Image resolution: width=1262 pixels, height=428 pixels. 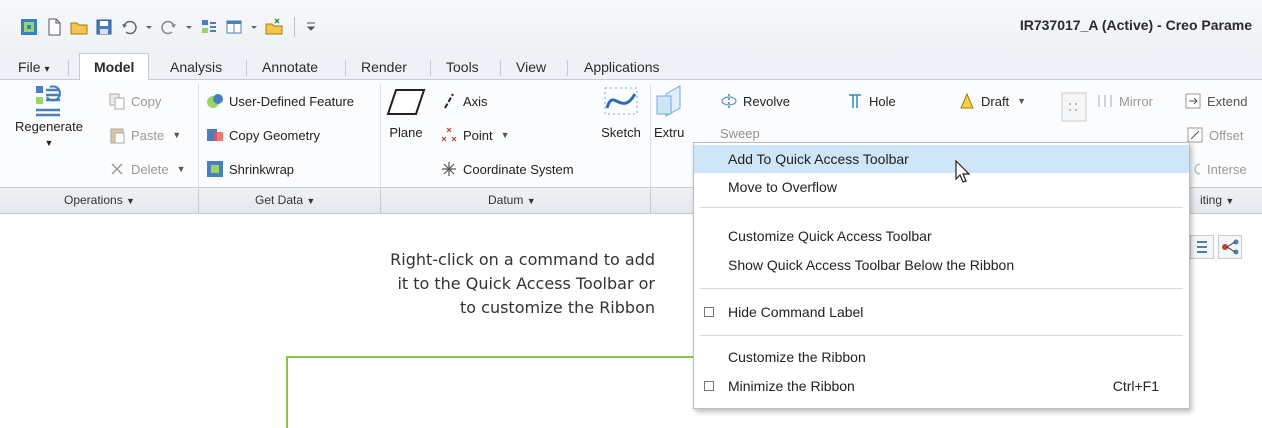 I want to click on minimize-ribbon-checkbox, so click(x=709, y=386).